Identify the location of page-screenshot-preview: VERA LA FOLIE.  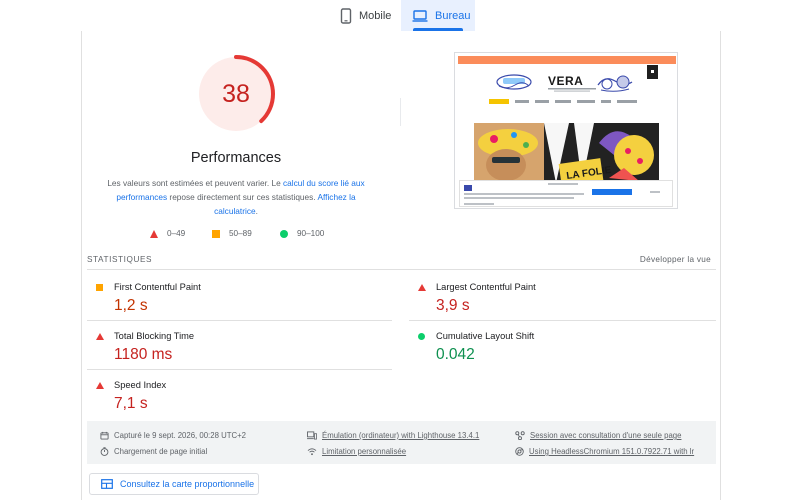
(566, 130).